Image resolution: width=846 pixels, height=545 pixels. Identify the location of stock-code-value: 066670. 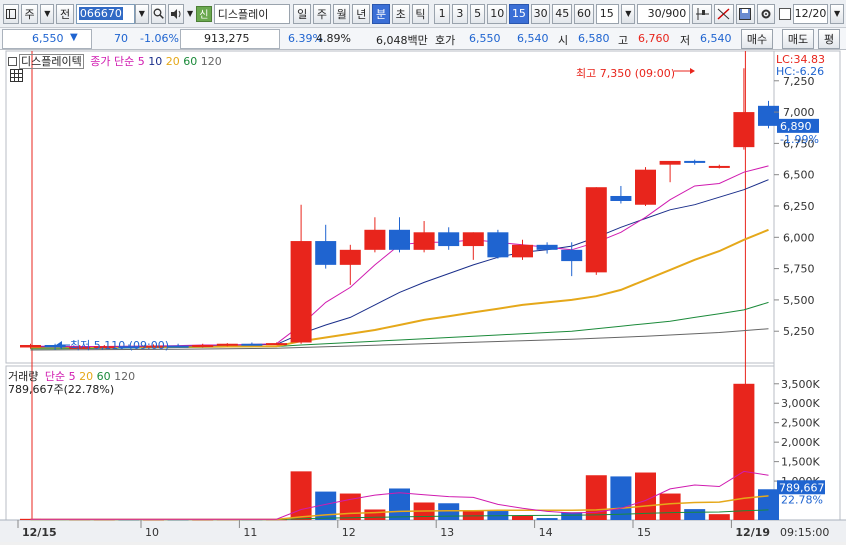
(100, 13).